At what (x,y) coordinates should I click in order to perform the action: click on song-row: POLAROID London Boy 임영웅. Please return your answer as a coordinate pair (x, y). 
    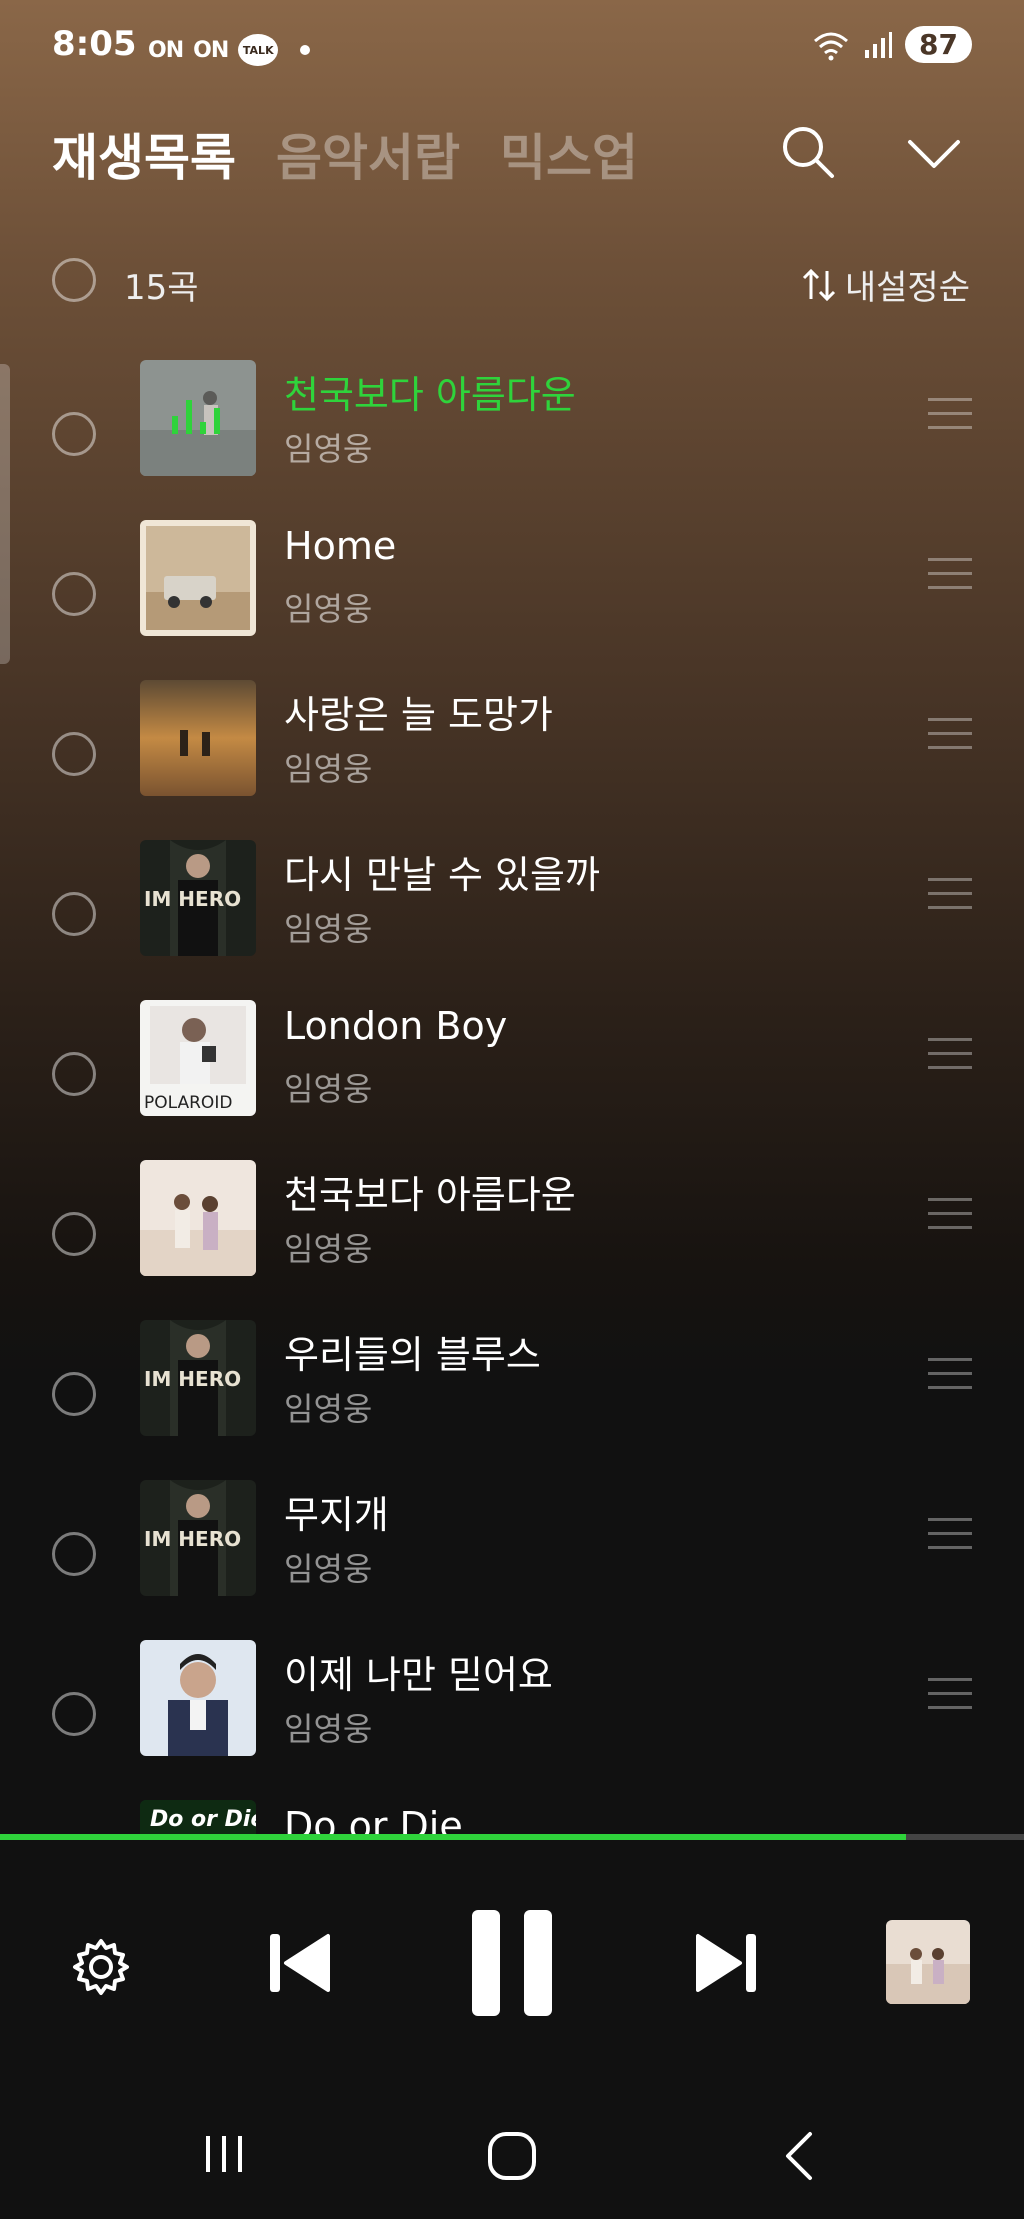
    Looking at the image, I should click on (512, 1074).